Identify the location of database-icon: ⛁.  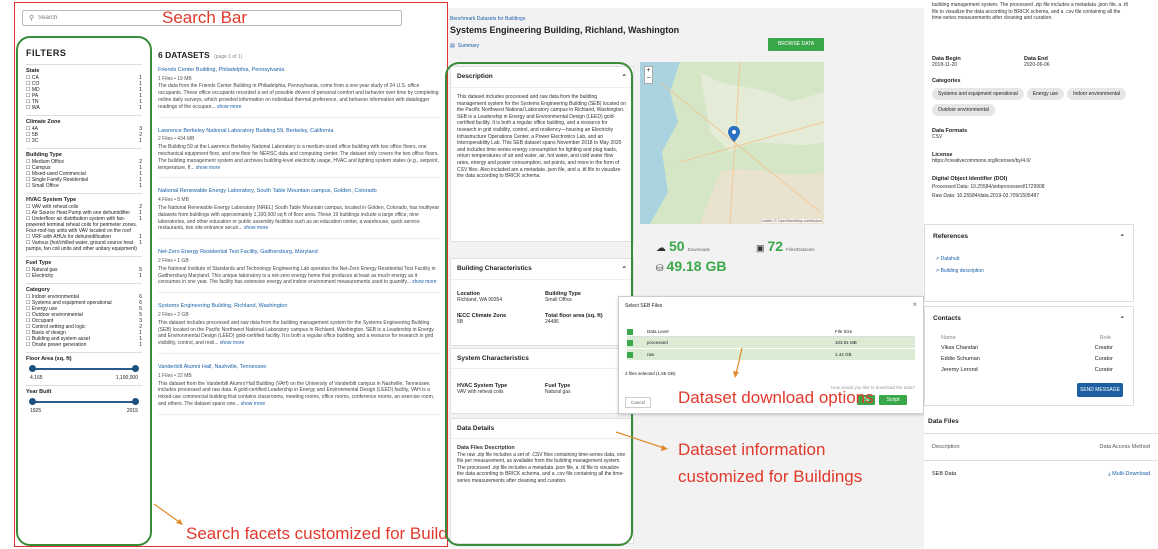
(660, 268).